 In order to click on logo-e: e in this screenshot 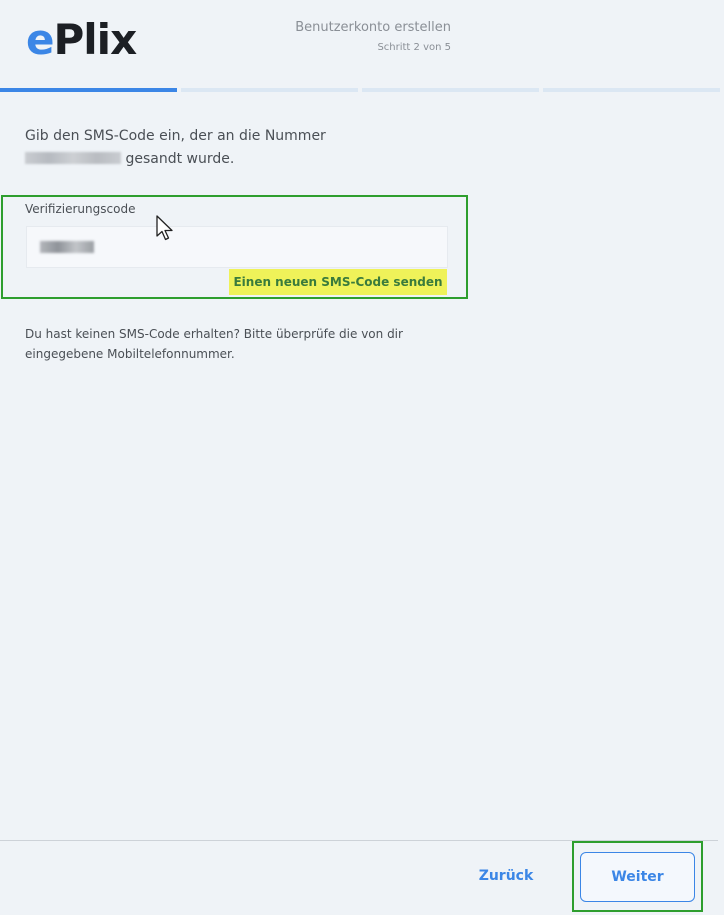, I will do `click(40, 39)`.